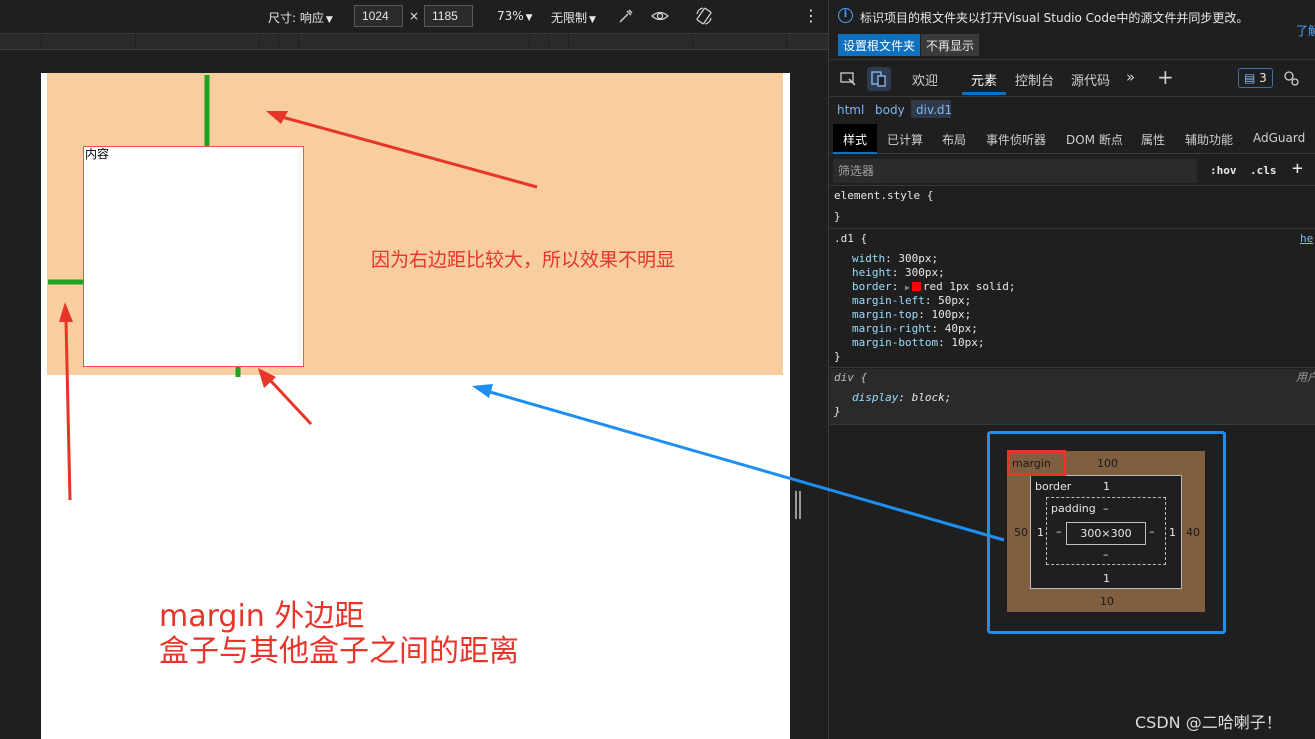 This screenshot has width=1315, height=739. I want to click on inspect-element-icon, so click(848, 79).